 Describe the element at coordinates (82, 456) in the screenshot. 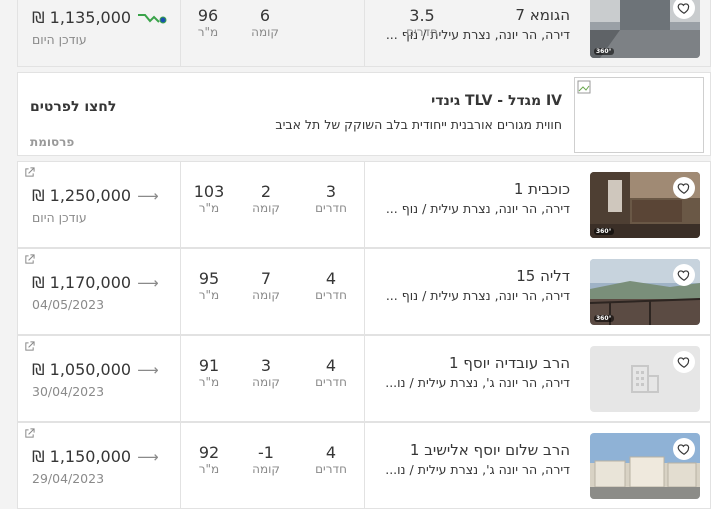

I see `listing-price: ₪ 1,150,000` at that location.